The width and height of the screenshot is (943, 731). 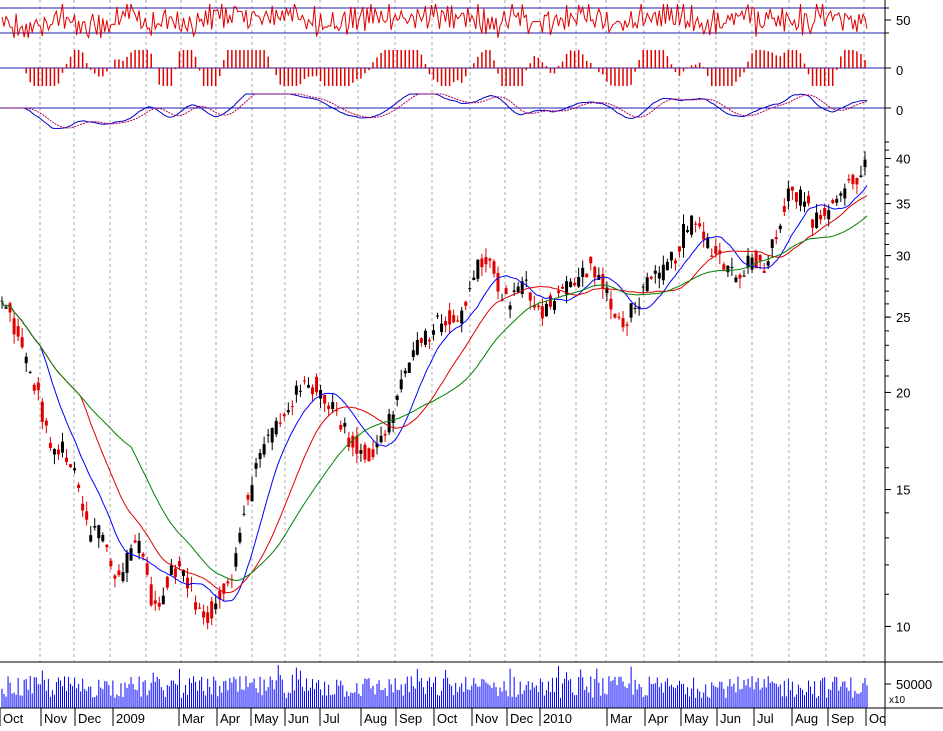 I want to click on x-tick-label: Oct, so click(x=13, y=718).